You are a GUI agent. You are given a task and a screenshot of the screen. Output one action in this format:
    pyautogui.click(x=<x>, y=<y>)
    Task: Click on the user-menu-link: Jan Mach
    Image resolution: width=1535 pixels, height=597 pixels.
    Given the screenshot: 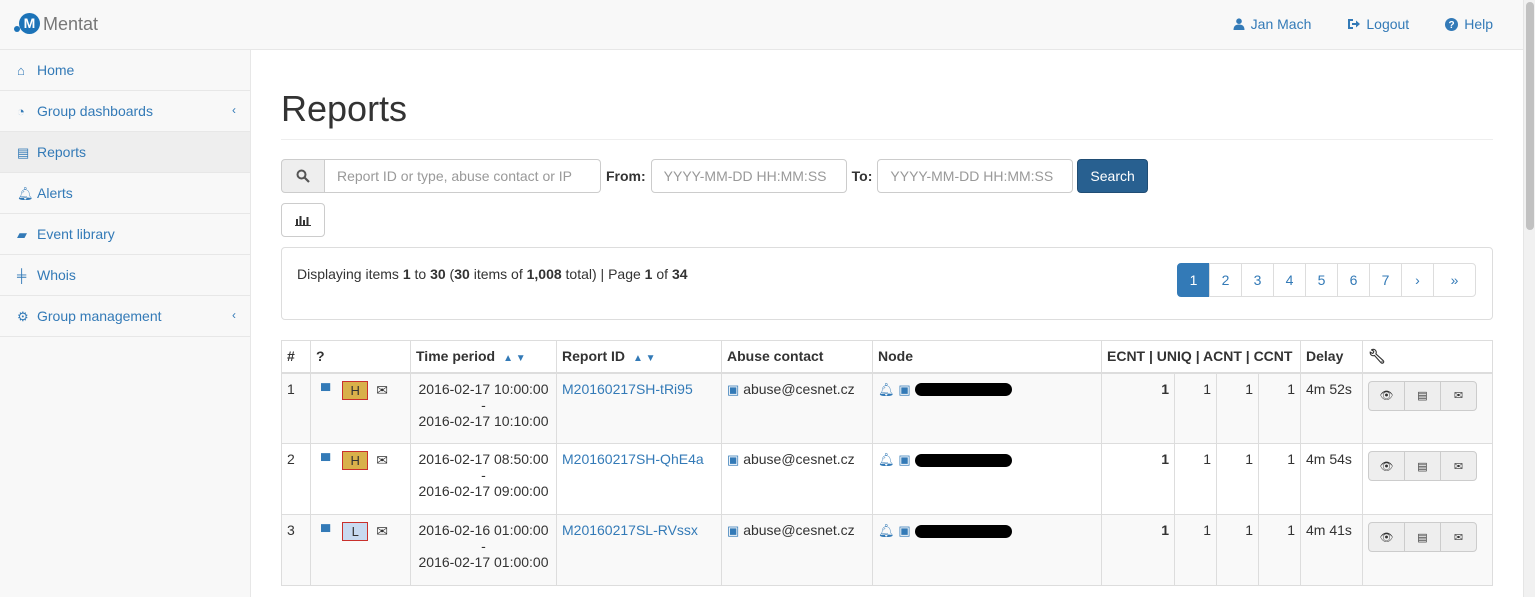 What is the action you would take?
    pyautogui.click(x=1272, y=24)
    